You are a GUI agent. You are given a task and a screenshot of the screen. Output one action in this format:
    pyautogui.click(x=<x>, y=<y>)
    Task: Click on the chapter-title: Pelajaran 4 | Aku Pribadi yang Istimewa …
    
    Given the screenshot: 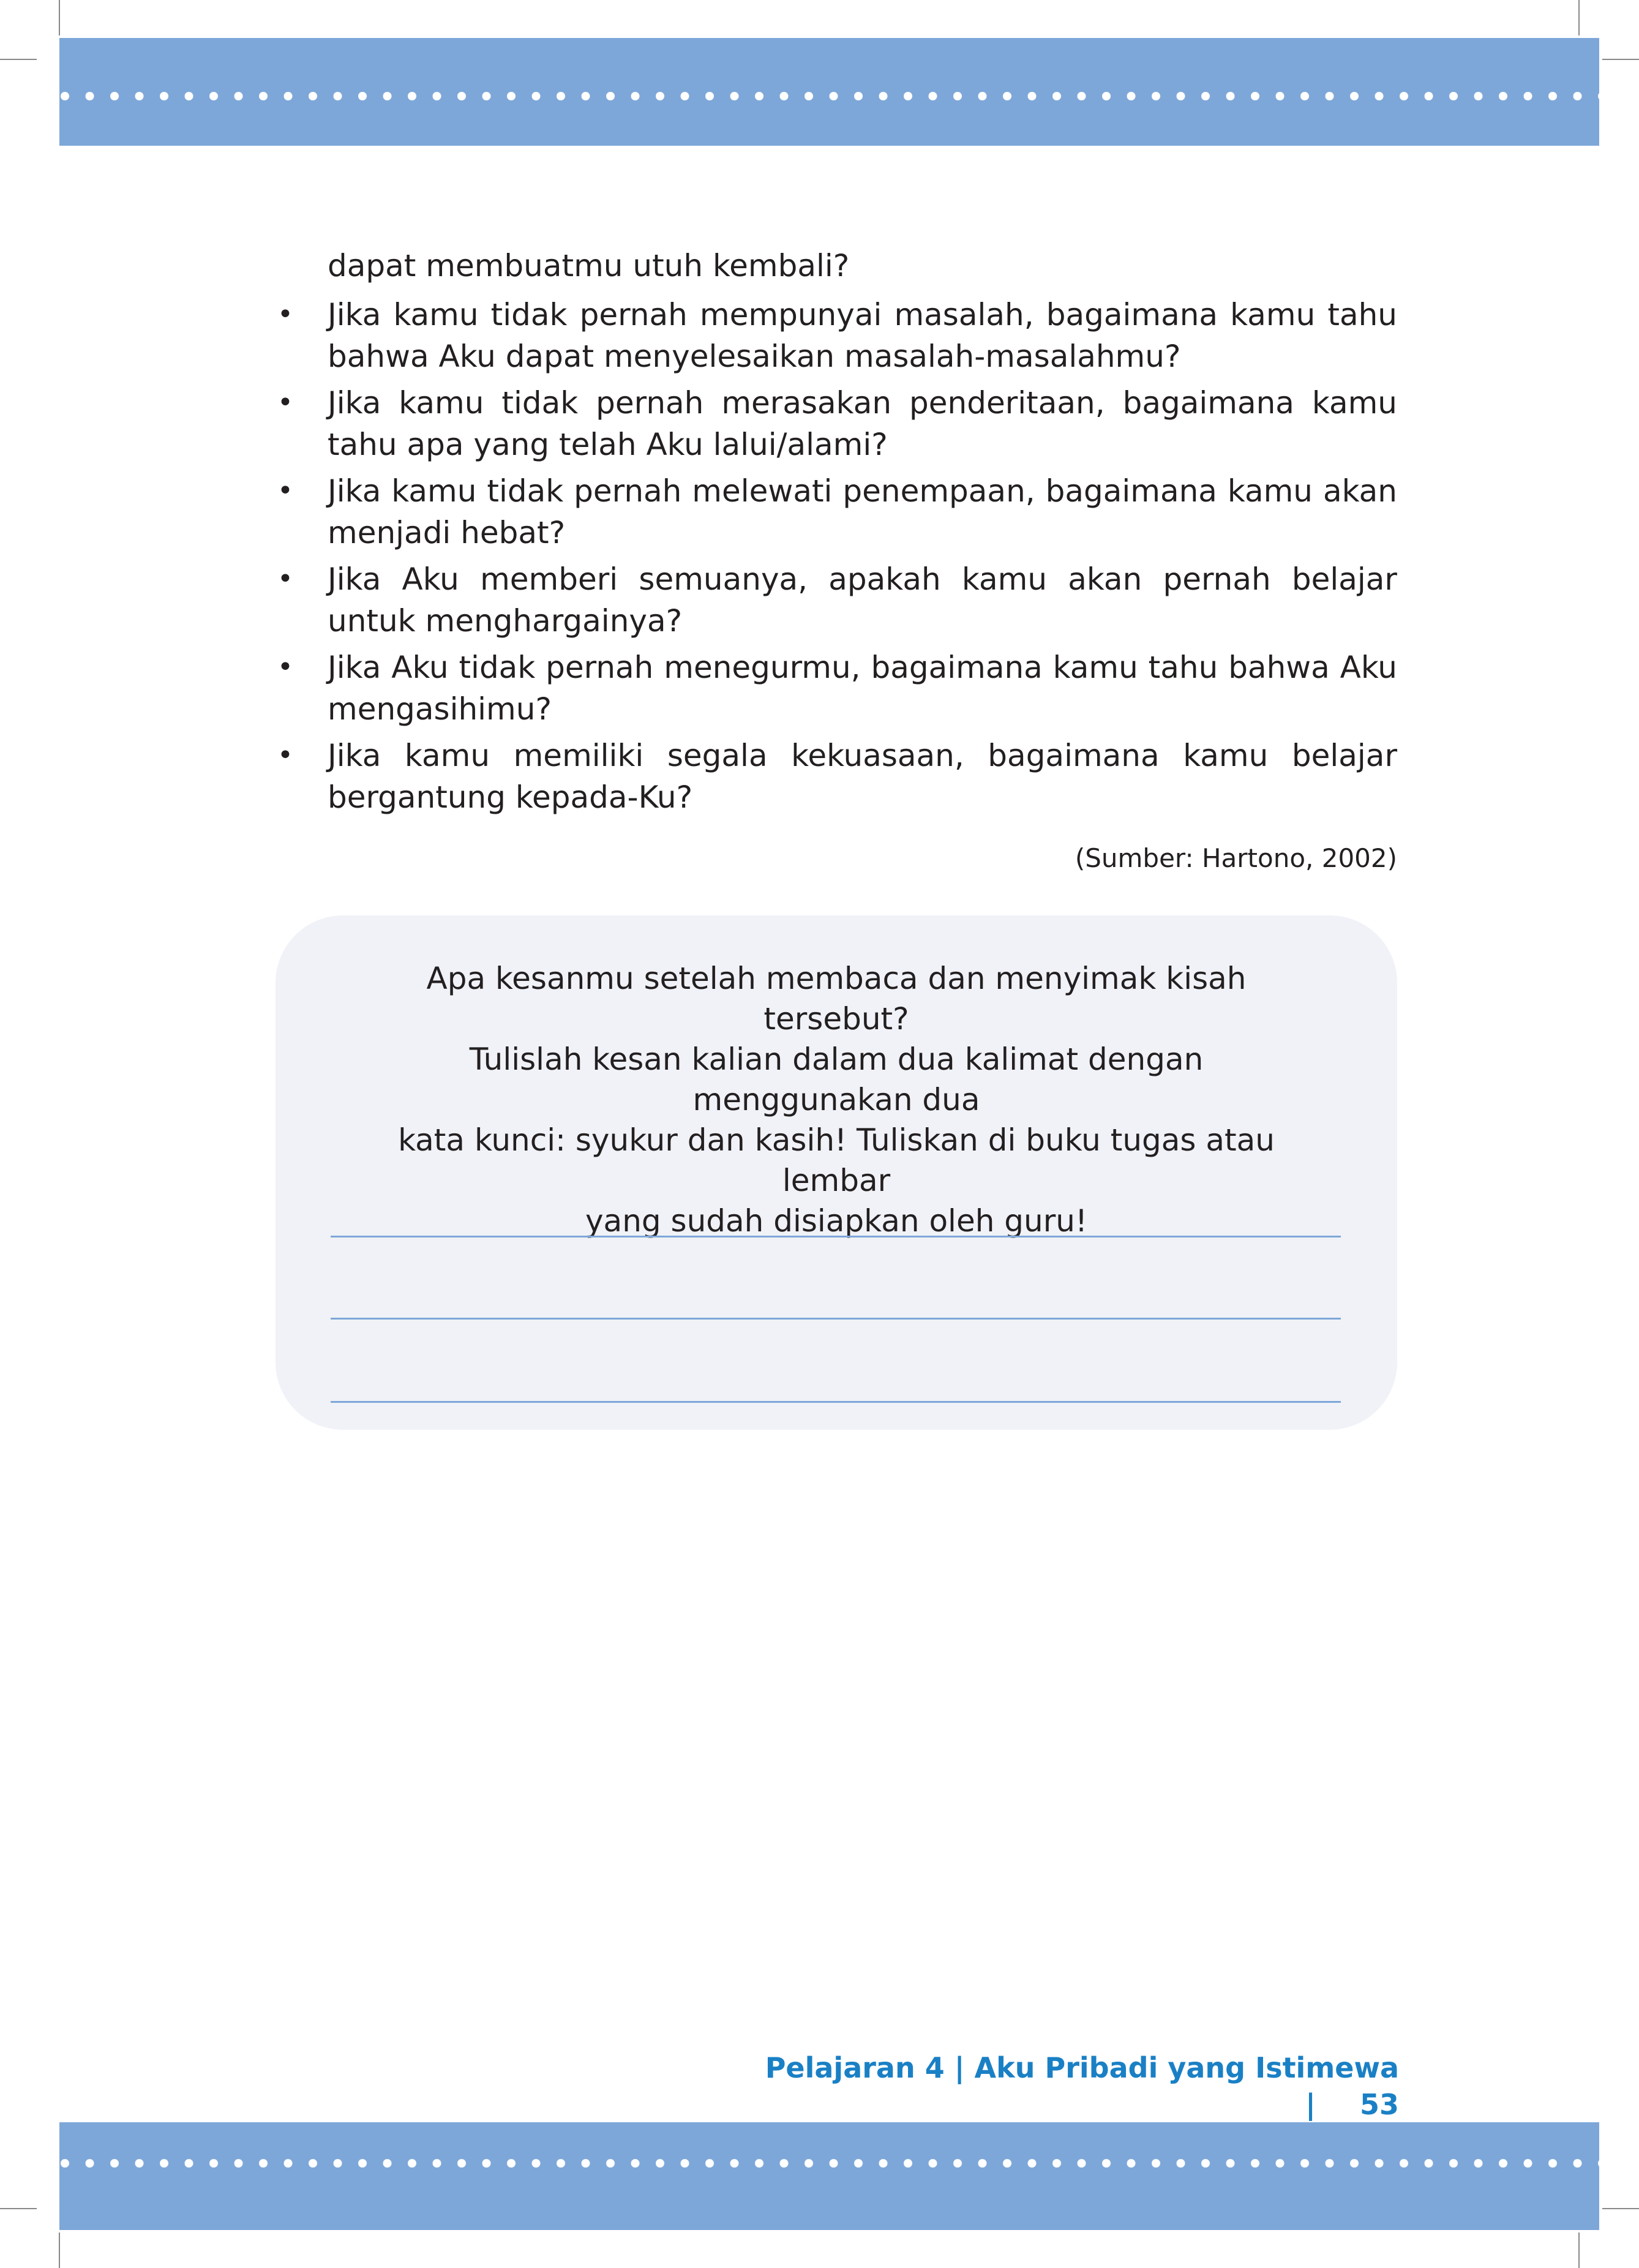 What is the action you would take?
    pyautogui.click(x=1082, y=2086)
    